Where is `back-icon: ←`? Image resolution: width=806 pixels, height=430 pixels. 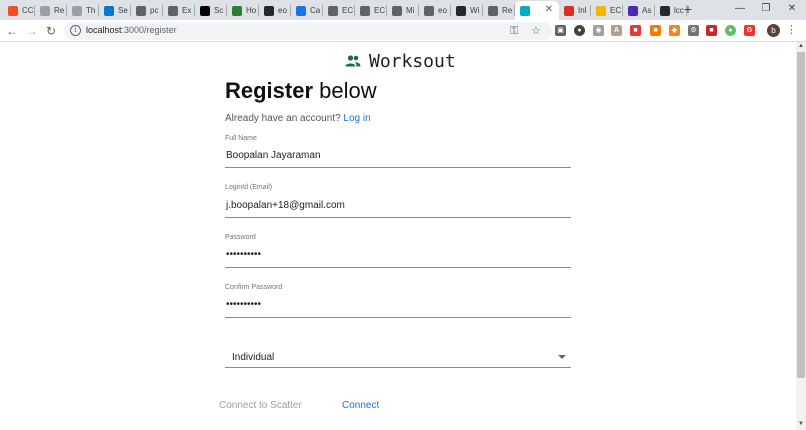
back-icon: ← is located at coordinates (12, 31).